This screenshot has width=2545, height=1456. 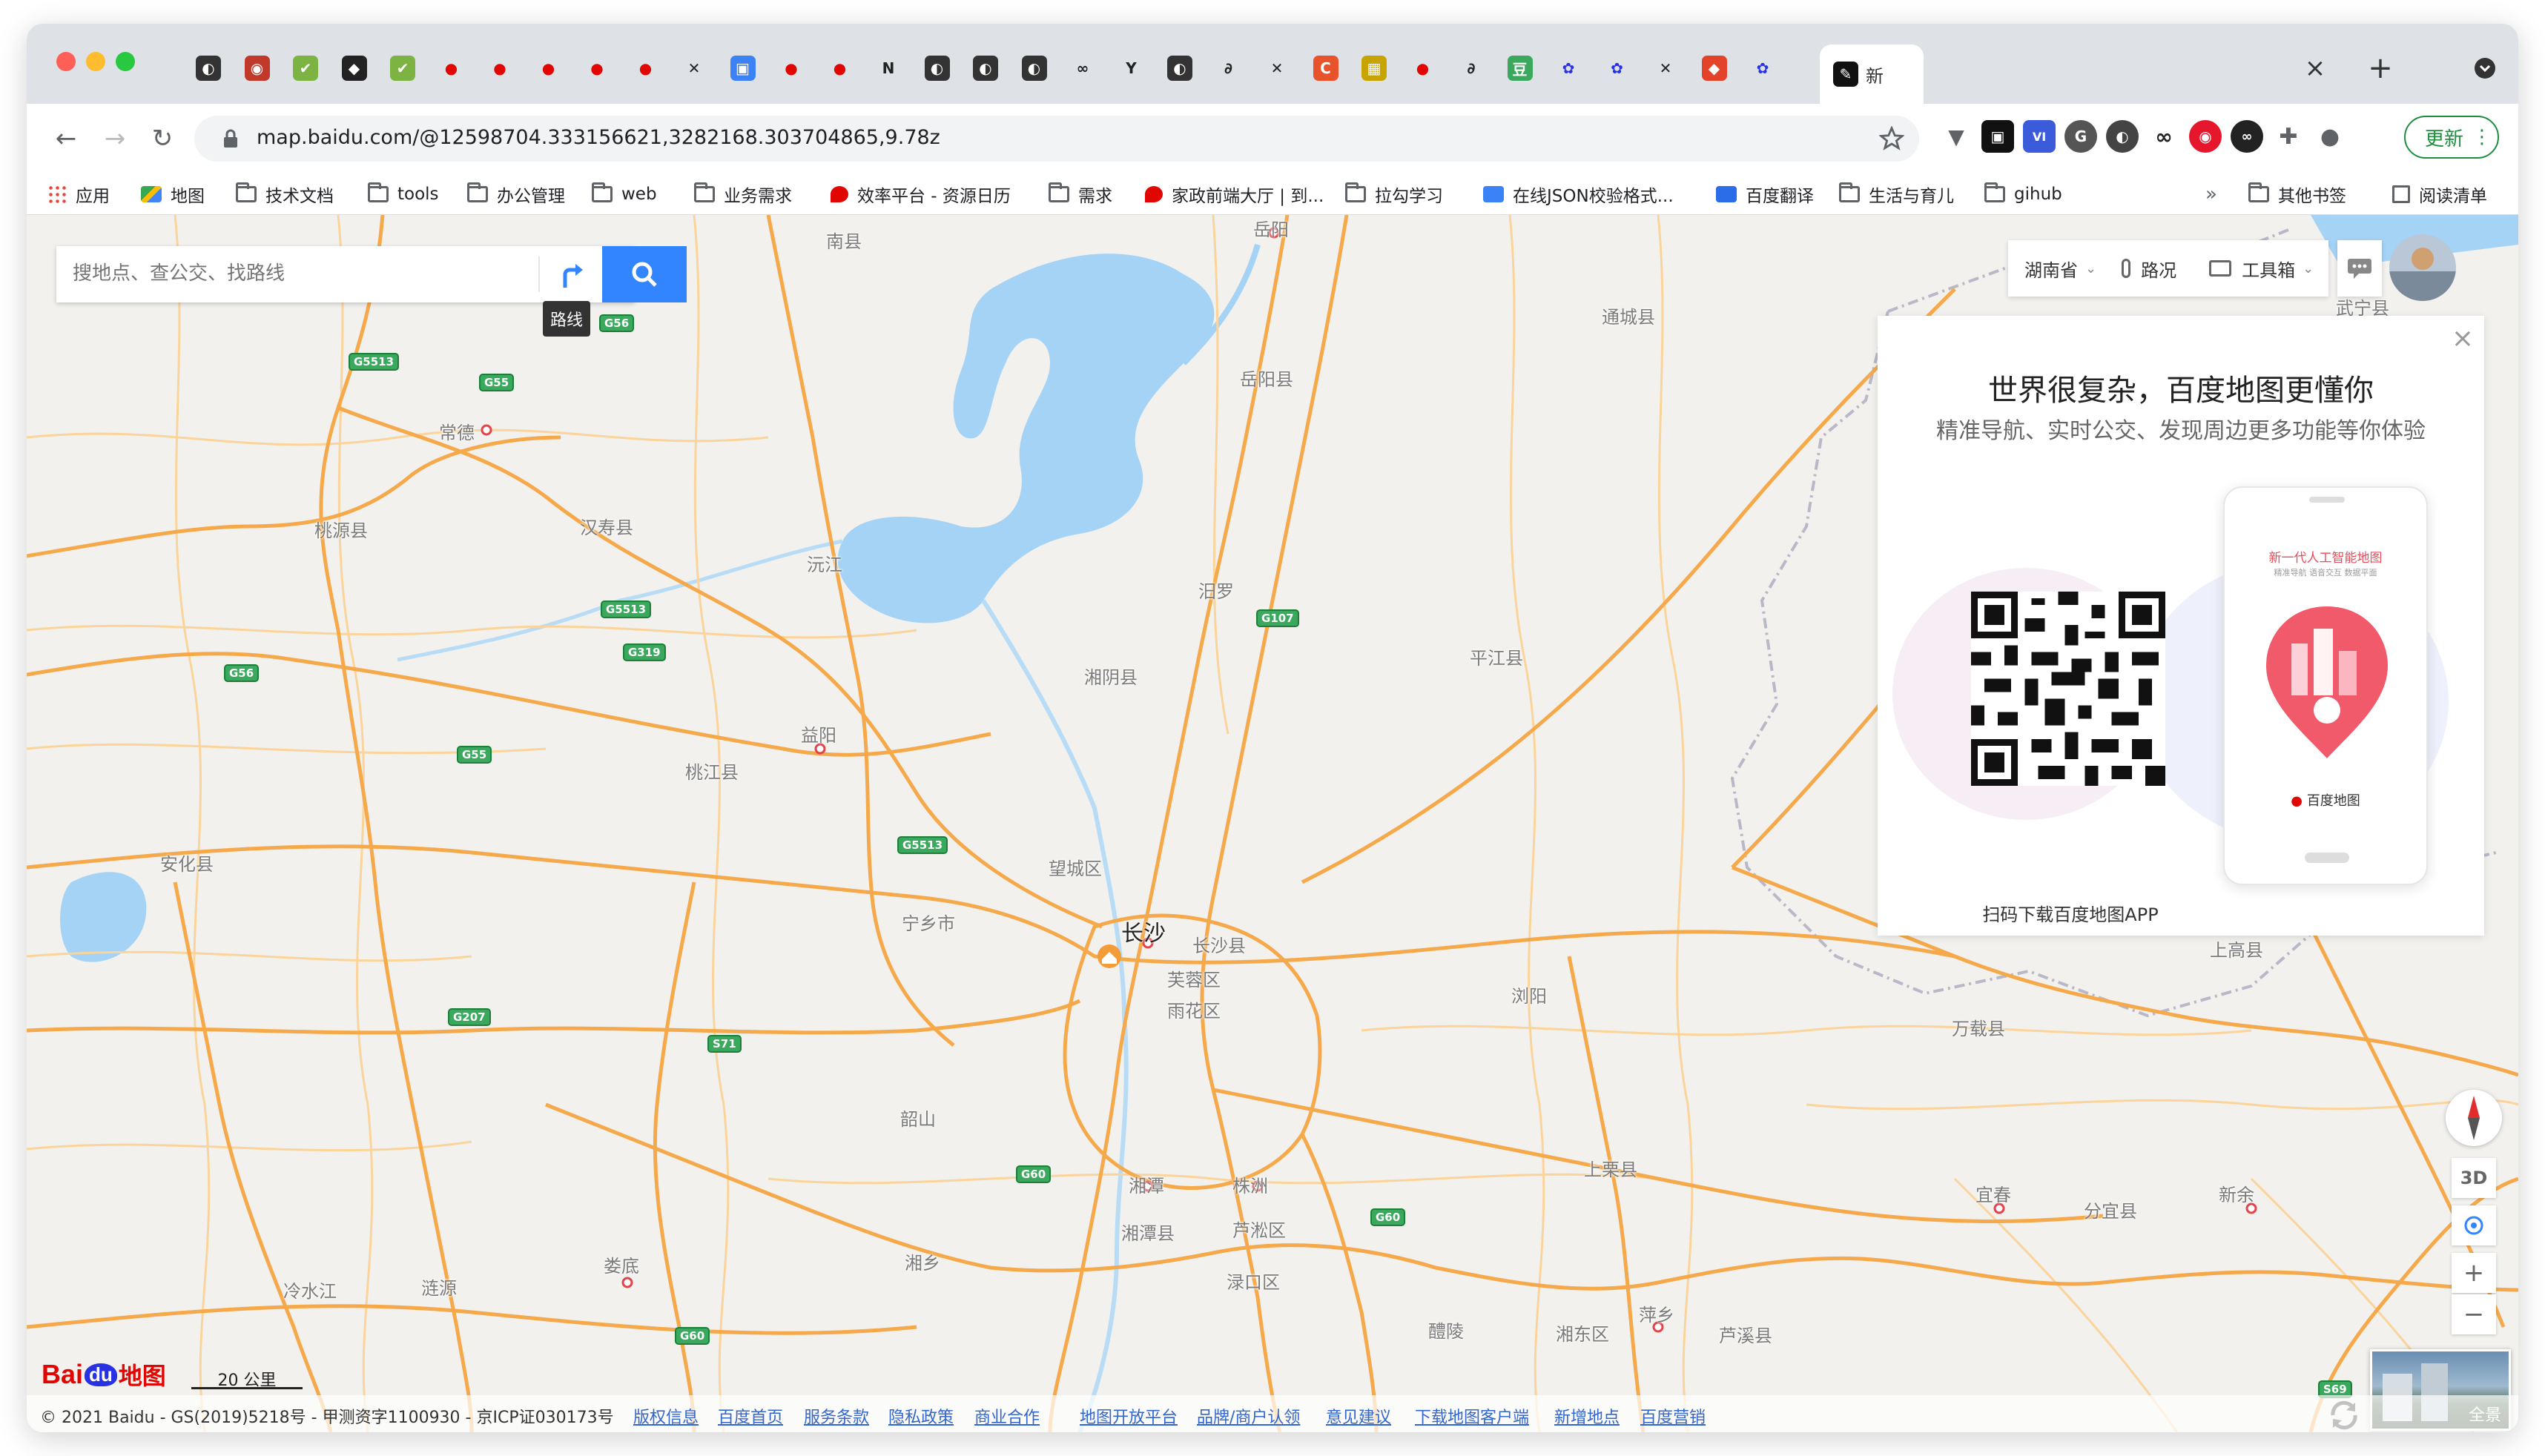 What do you see at coordinates (2451, 137) in the screenshot?
I see `update-button: 更新 ⋮` at bounding box center [2451, 137].